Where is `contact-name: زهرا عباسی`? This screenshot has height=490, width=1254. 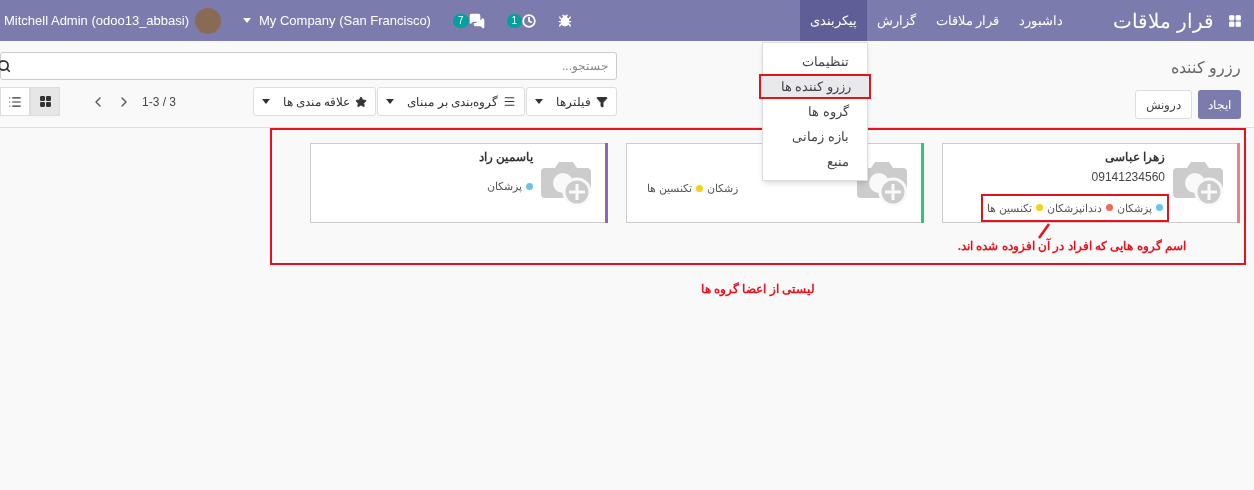
contact-name: زهرا عباسی is located at coordinates (1134, 157).